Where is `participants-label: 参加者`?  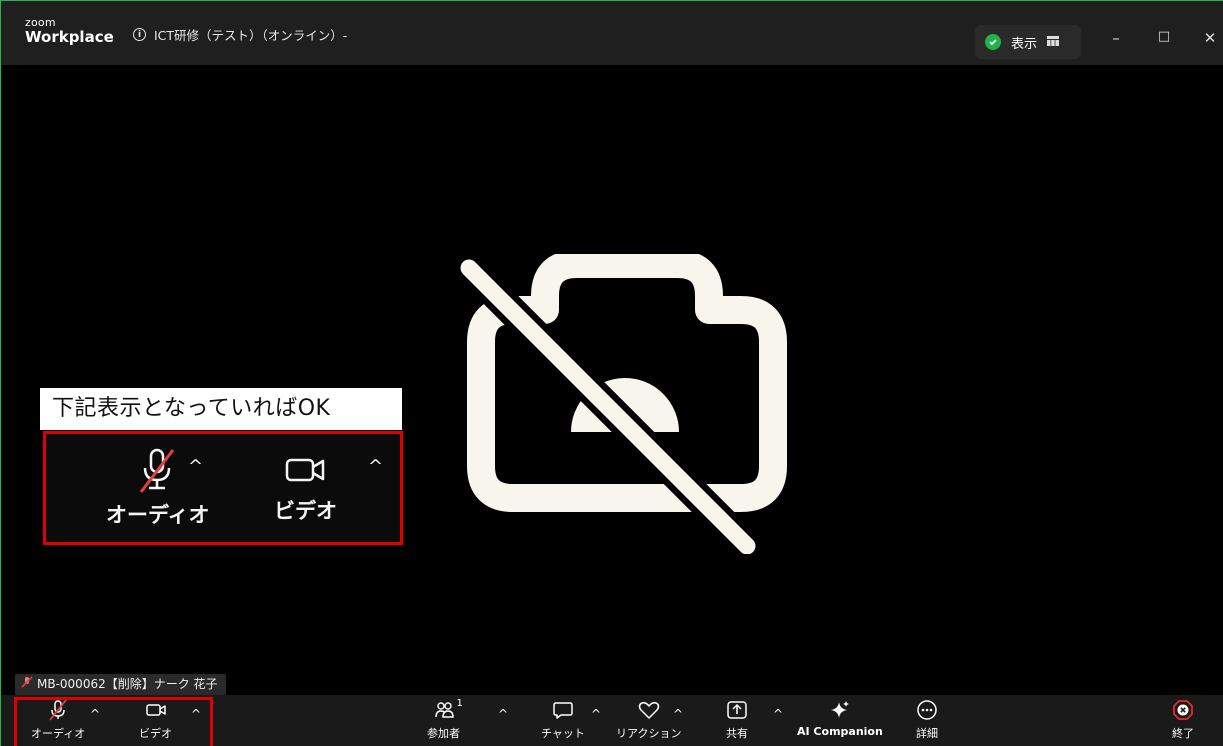
participants-label: 参加者 is located at coordinates (443, 733).